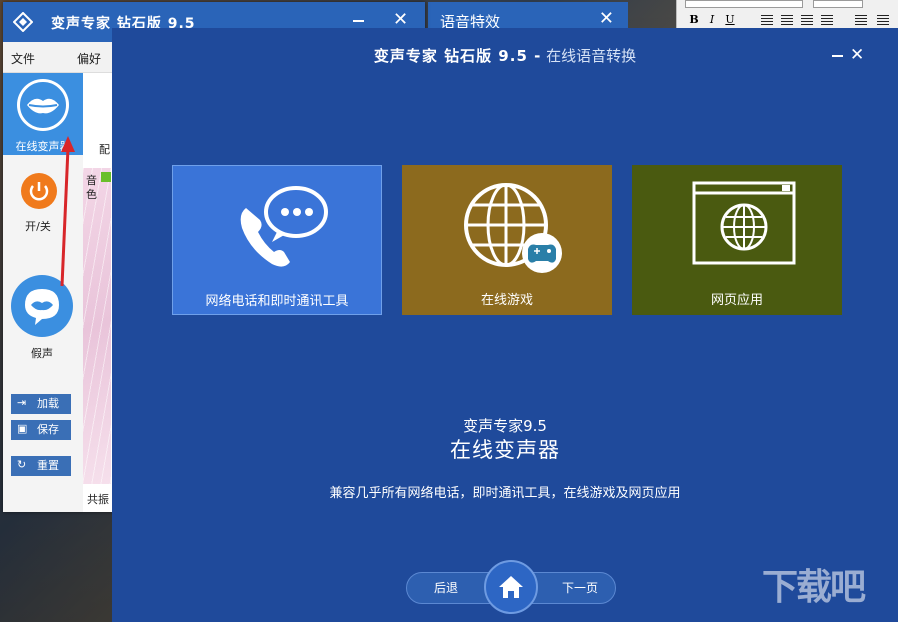  I want to click on timbre-label-2: 色, so click(91, 194).